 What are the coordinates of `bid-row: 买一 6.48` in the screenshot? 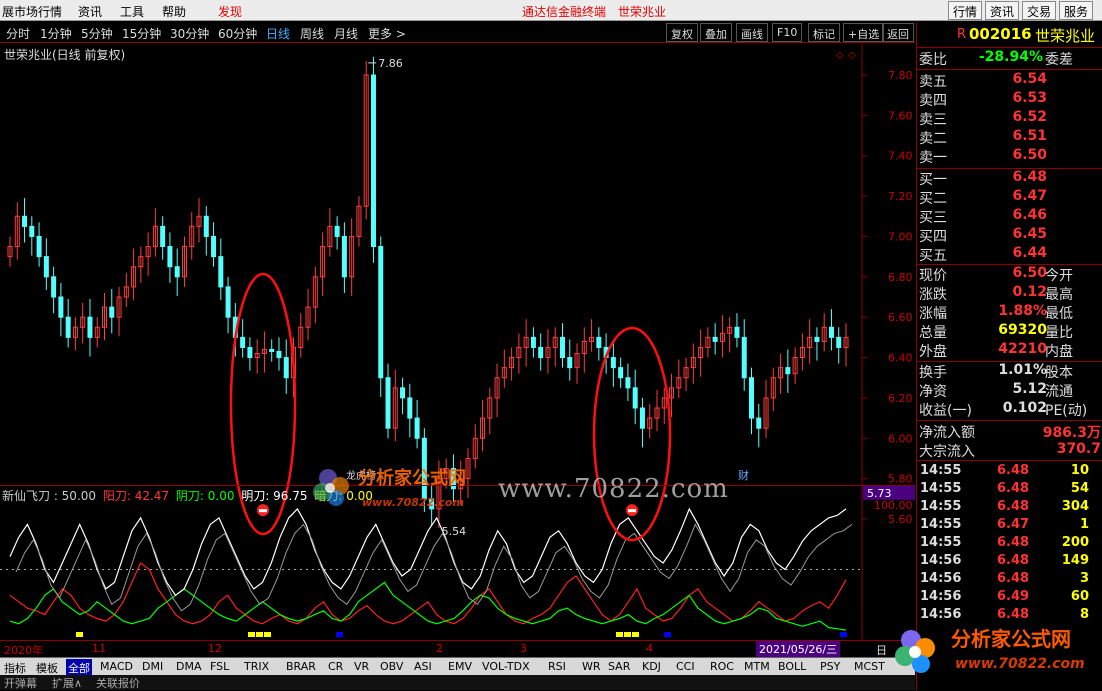 It's located at (983, 178).